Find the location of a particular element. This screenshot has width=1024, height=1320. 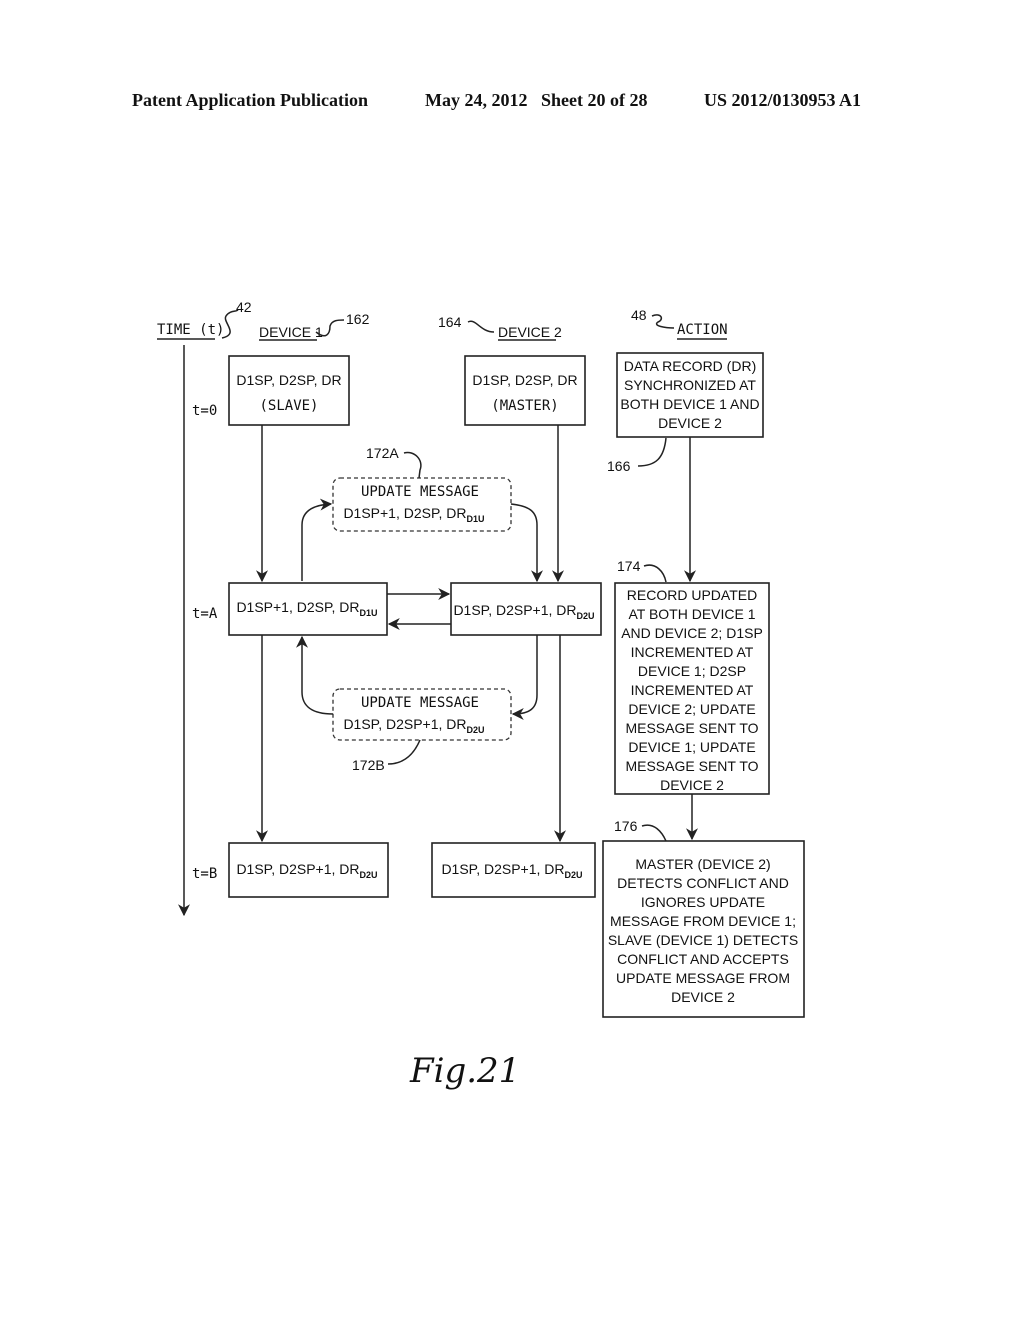

ref-42: 42 is located at coordinates (244, 307).